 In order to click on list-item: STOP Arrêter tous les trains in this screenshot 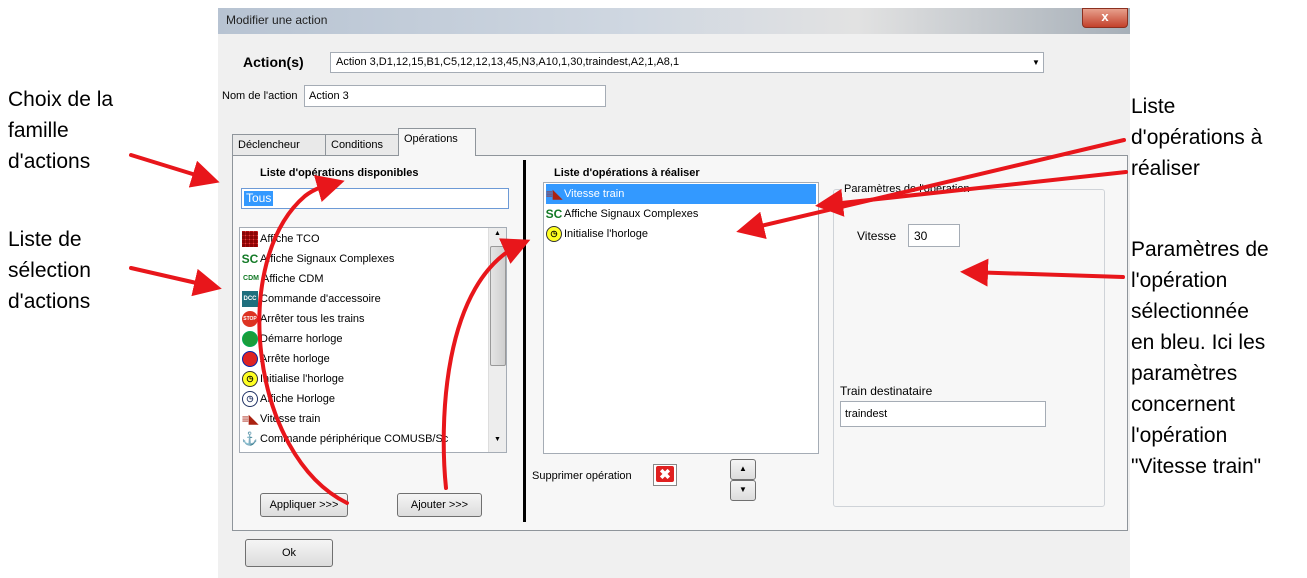, I will do `click(303, 319)`.